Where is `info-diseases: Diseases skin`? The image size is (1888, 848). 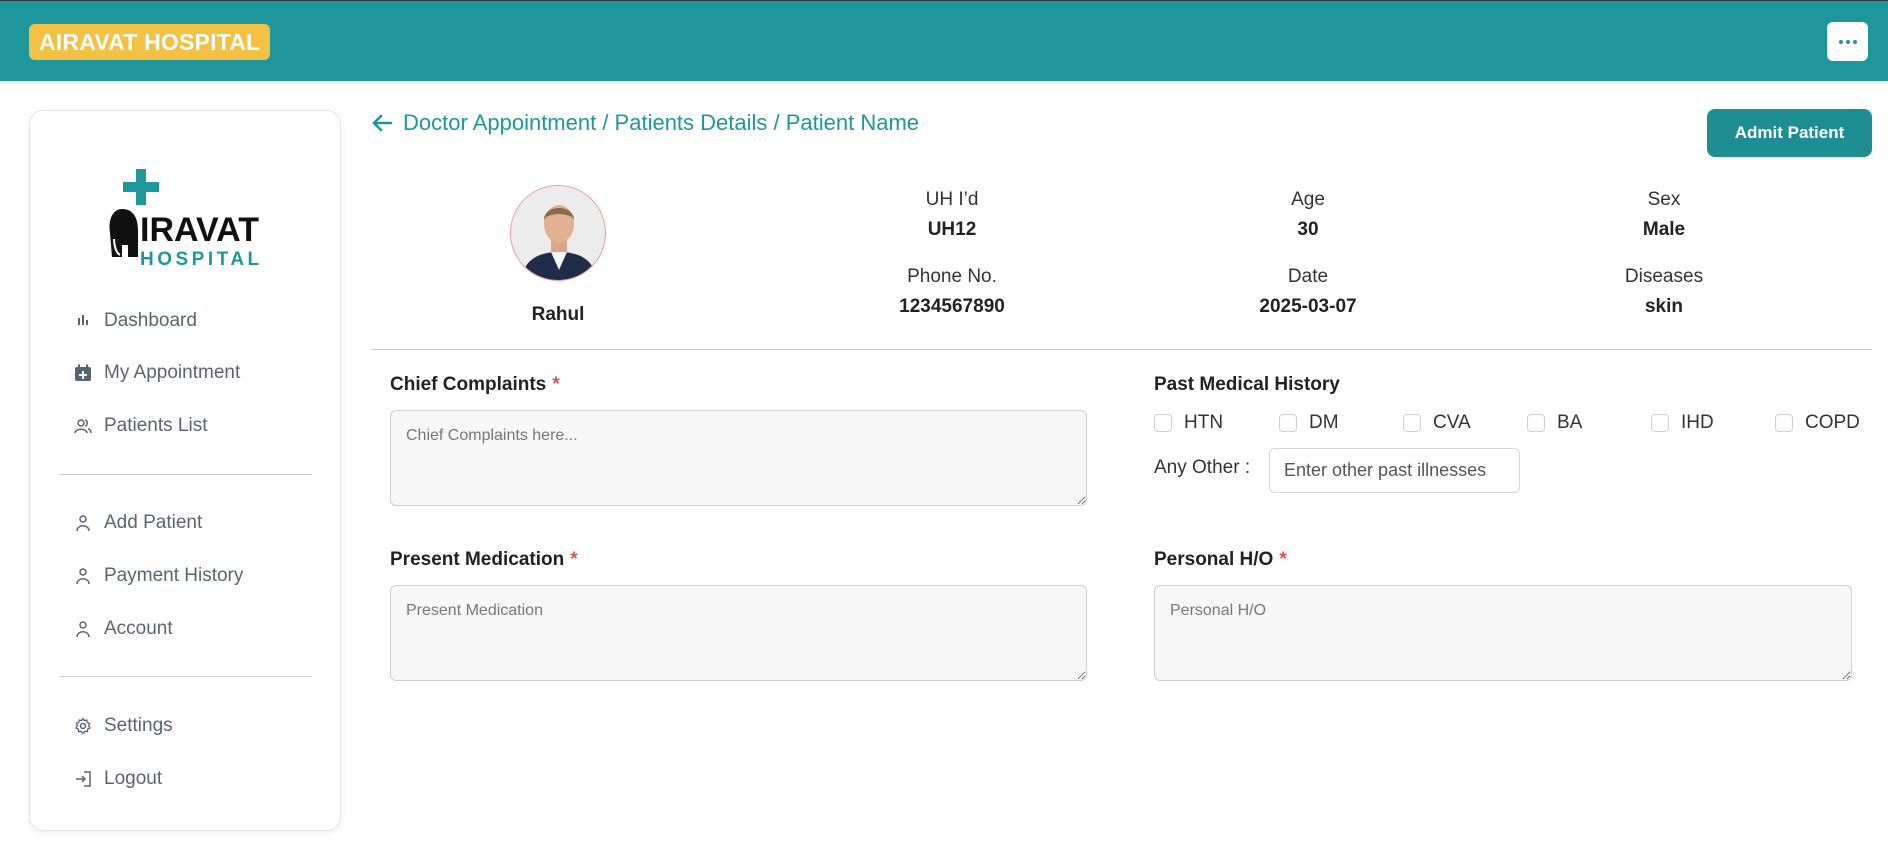
info-diseases: Diseases skin is located at coordinates (1664, 292).